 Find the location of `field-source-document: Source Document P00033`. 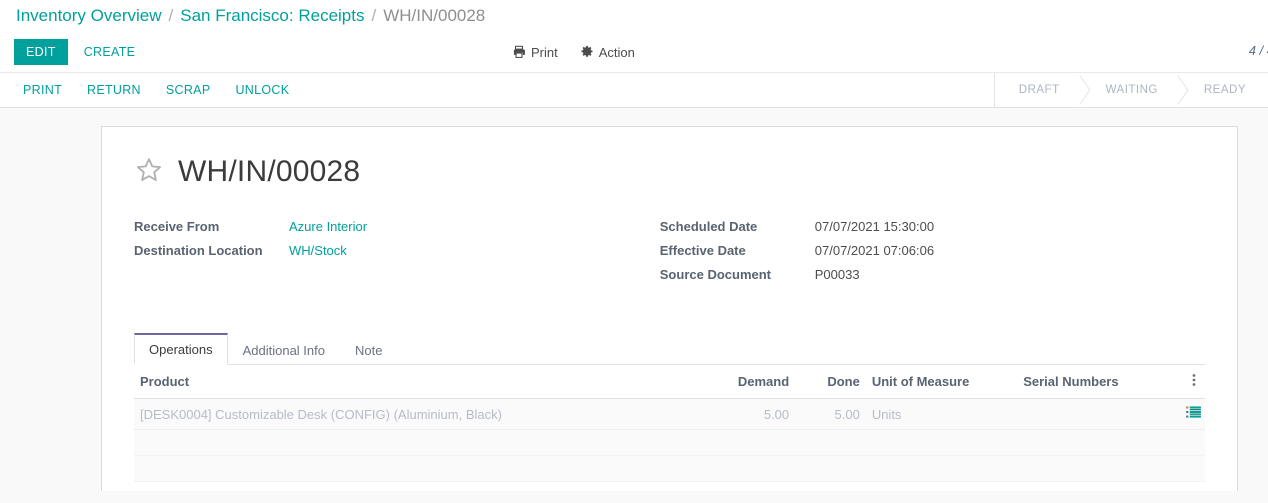

field-source-document: Source Document P00033 is located at coordinates (932, 279).